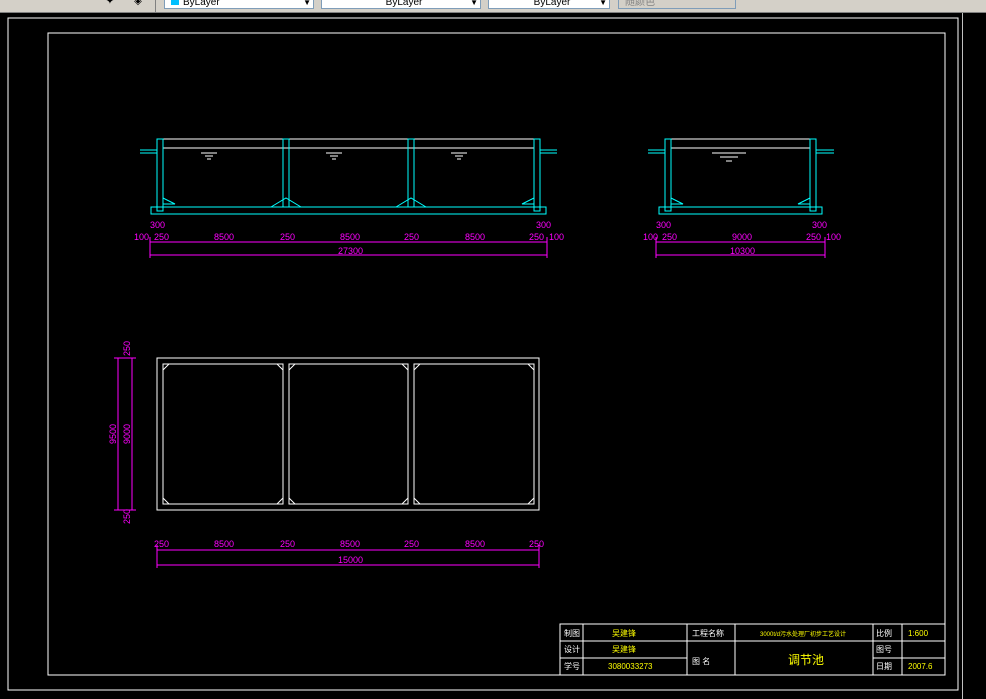 The height and width of the screenshot is (699, 986). I want to click on tb-label: 工程名称, so click(708, 633).